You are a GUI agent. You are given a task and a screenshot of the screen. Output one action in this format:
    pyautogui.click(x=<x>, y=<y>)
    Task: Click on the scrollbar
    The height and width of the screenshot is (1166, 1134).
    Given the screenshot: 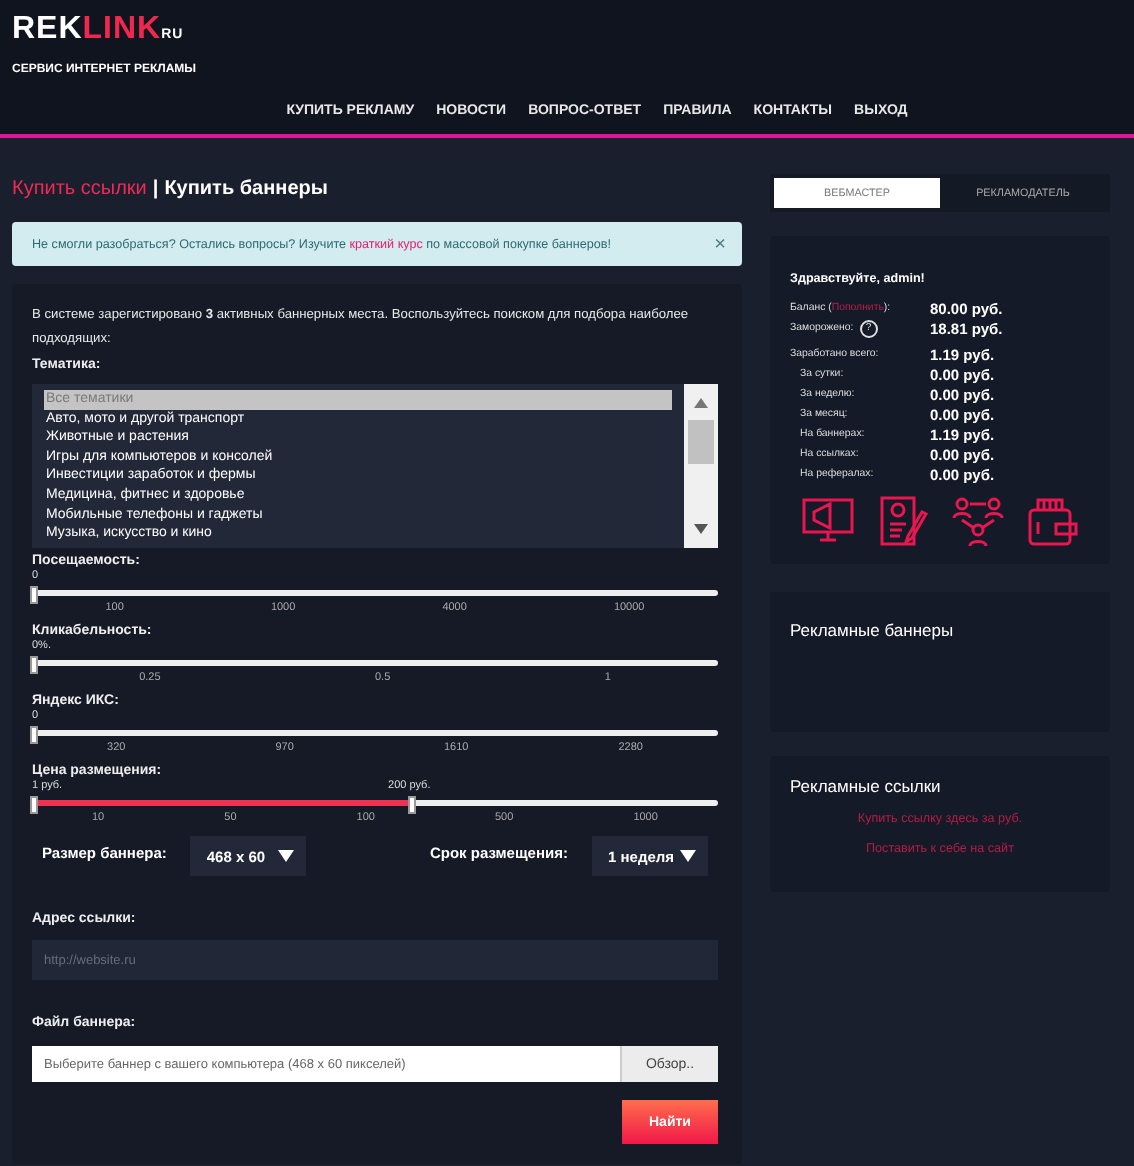 What is the action you would take?
    pyautogui.click(x=701, y=466)
    